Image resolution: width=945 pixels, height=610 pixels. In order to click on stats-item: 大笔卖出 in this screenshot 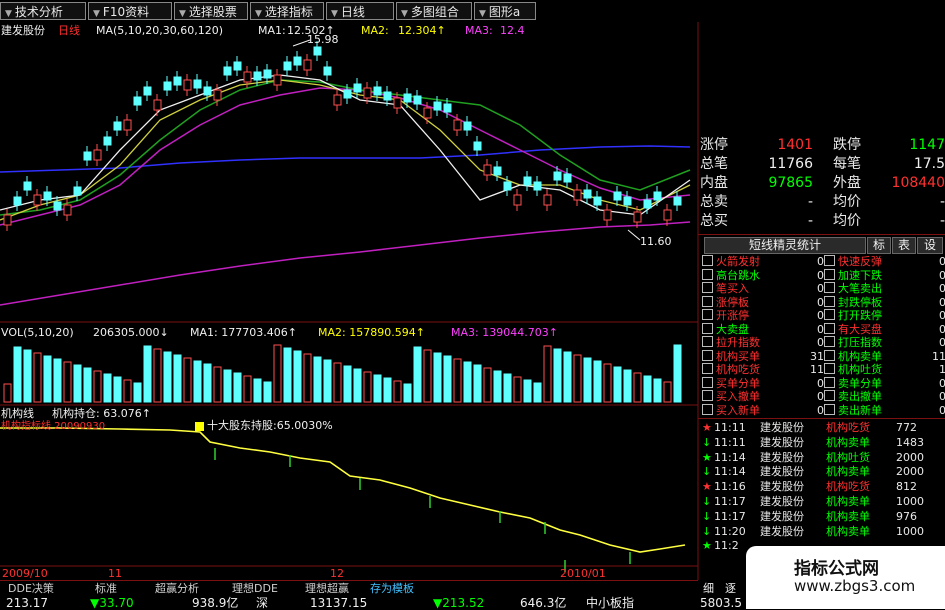, I will do `click(853, 288)`.